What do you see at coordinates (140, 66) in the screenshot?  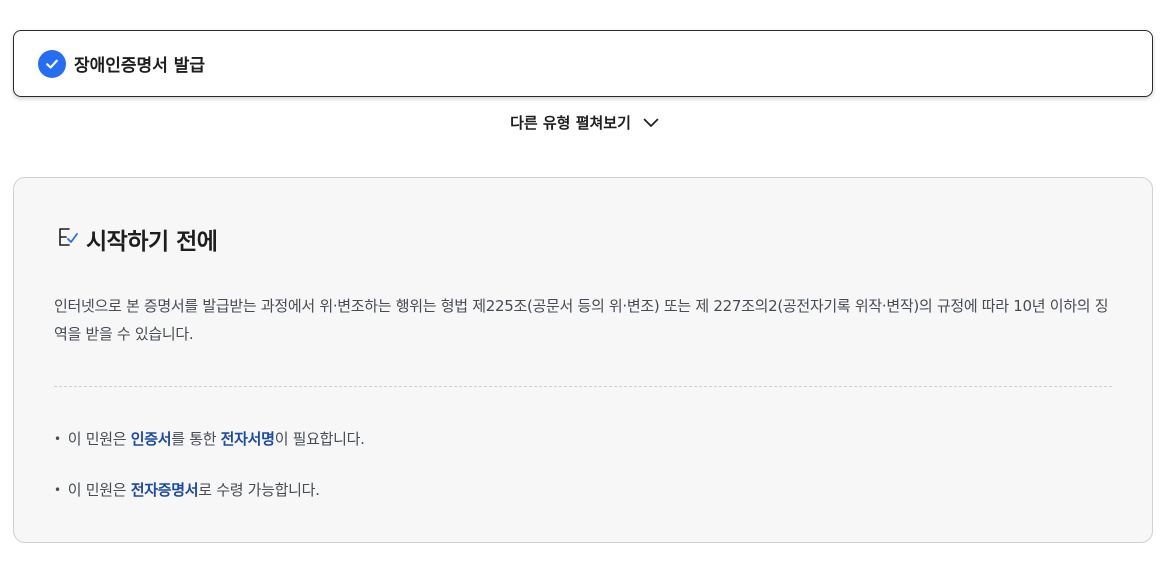 I see `selected-service-label: 장애인증명서 발급` at bounding box center [140, 66].